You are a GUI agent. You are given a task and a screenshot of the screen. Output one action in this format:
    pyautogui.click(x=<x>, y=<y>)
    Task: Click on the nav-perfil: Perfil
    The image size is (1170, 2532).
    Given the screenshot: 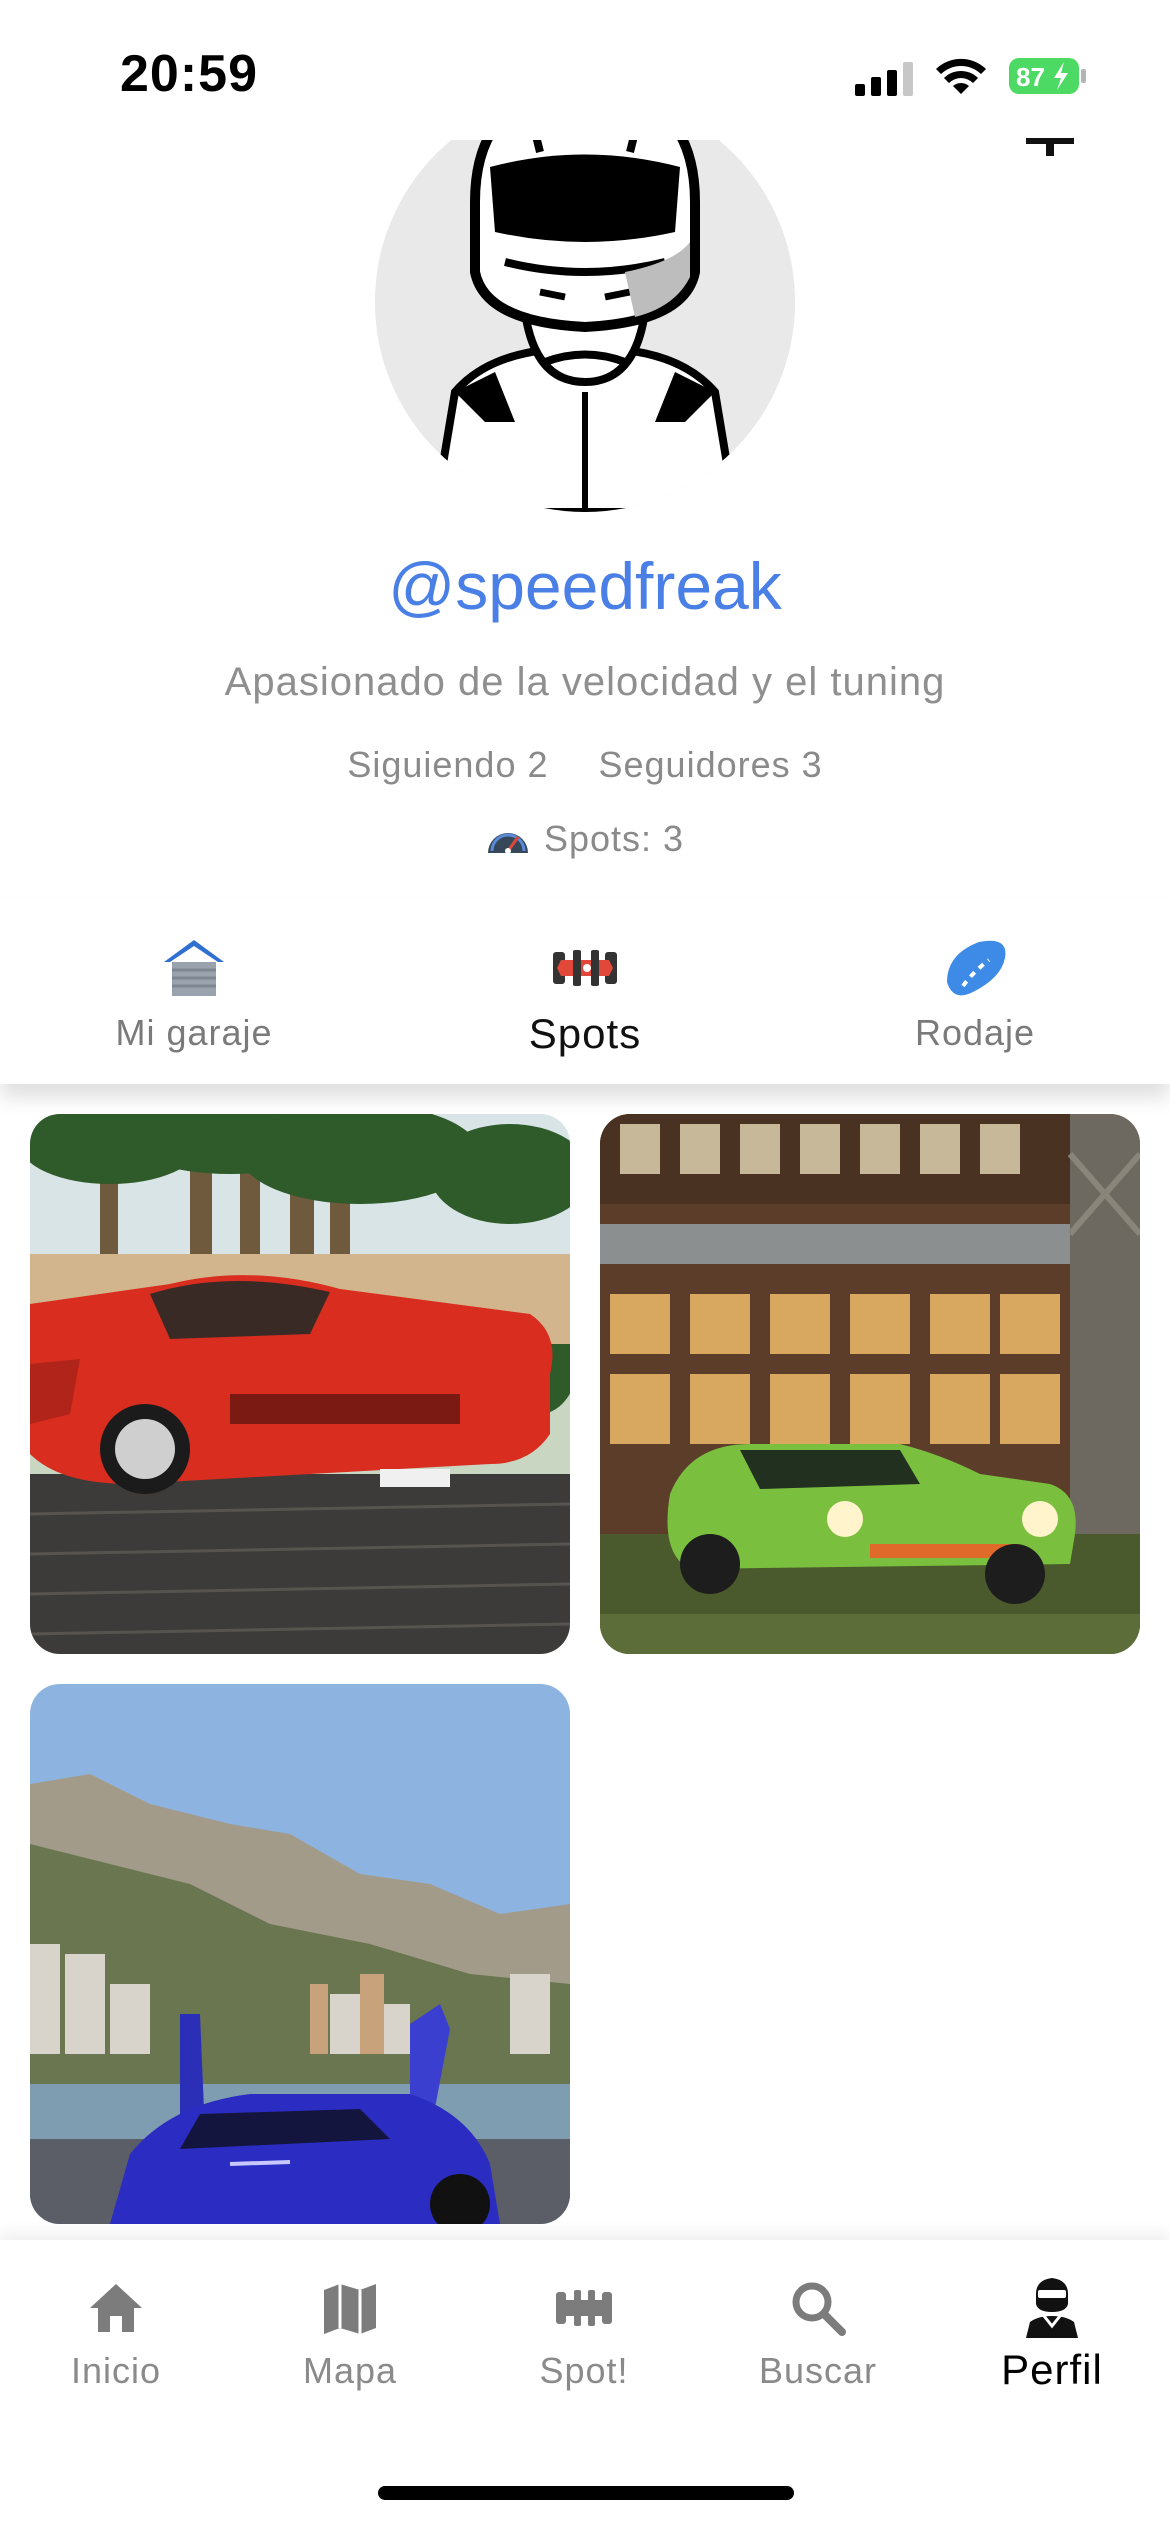 What is the action you would take?
    pyautogui.click(x=1052, y=2335)
    